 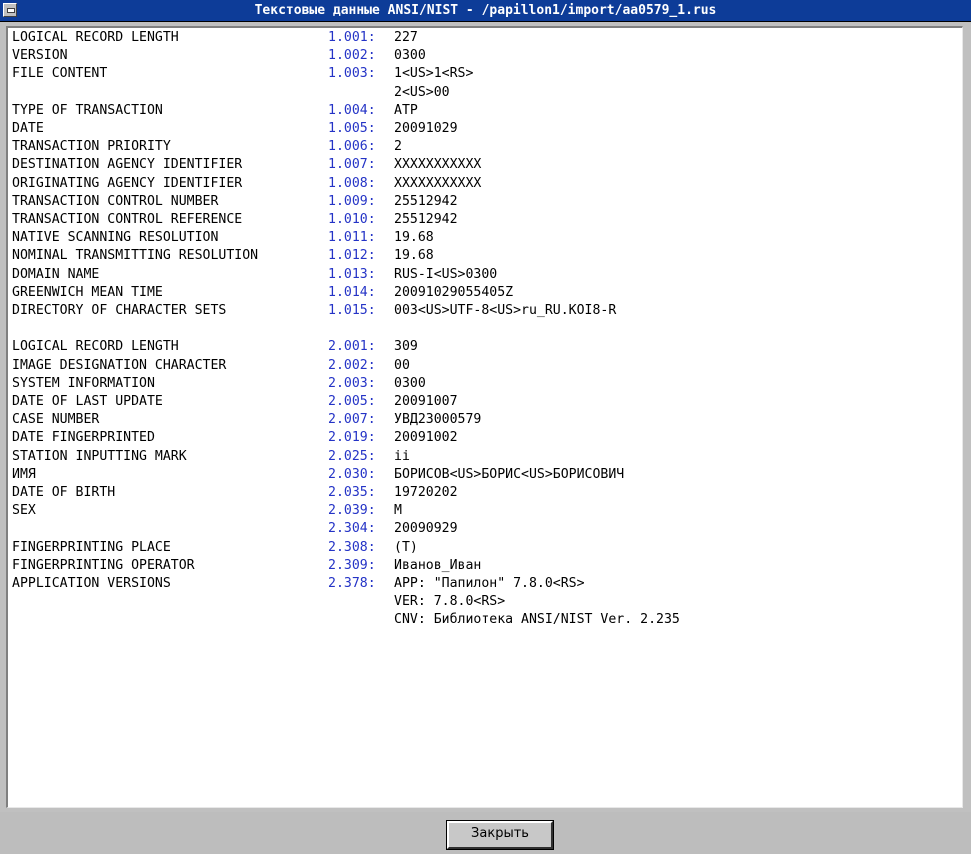 What do you see at coordinates (87, 110) in the screenshot?
I see `record-label: TYPE OF TRANSACTION` at bounding box center [87, 110].